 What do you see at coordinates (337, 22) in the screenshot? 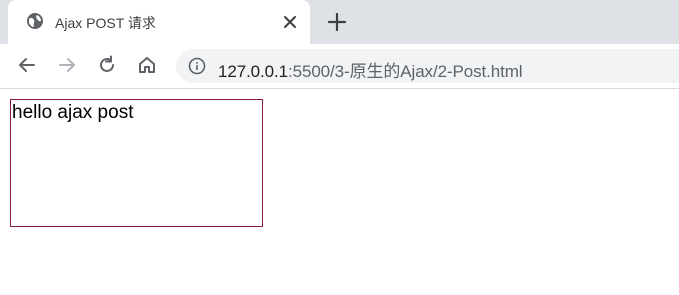
I see `new-tab-plus-icon` at bounding box center [337, 22].